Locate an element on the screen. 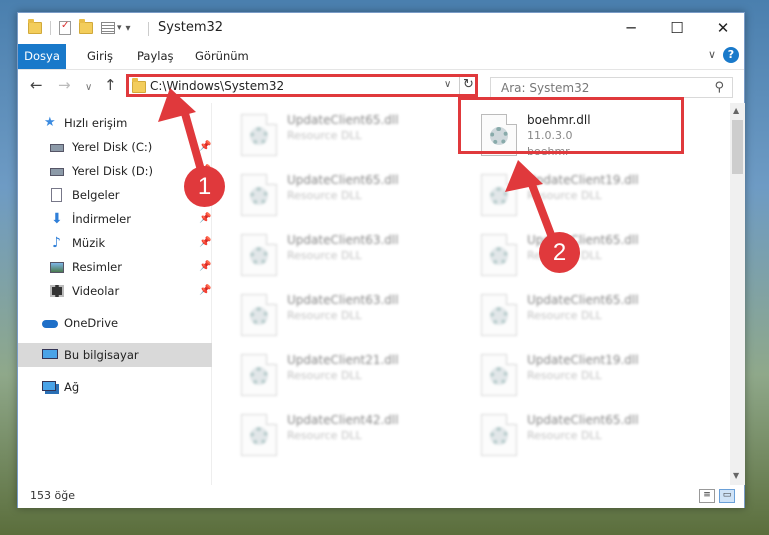  sidebar-item-pictures: Resimler 📌 is located at coordinates (115, 267).